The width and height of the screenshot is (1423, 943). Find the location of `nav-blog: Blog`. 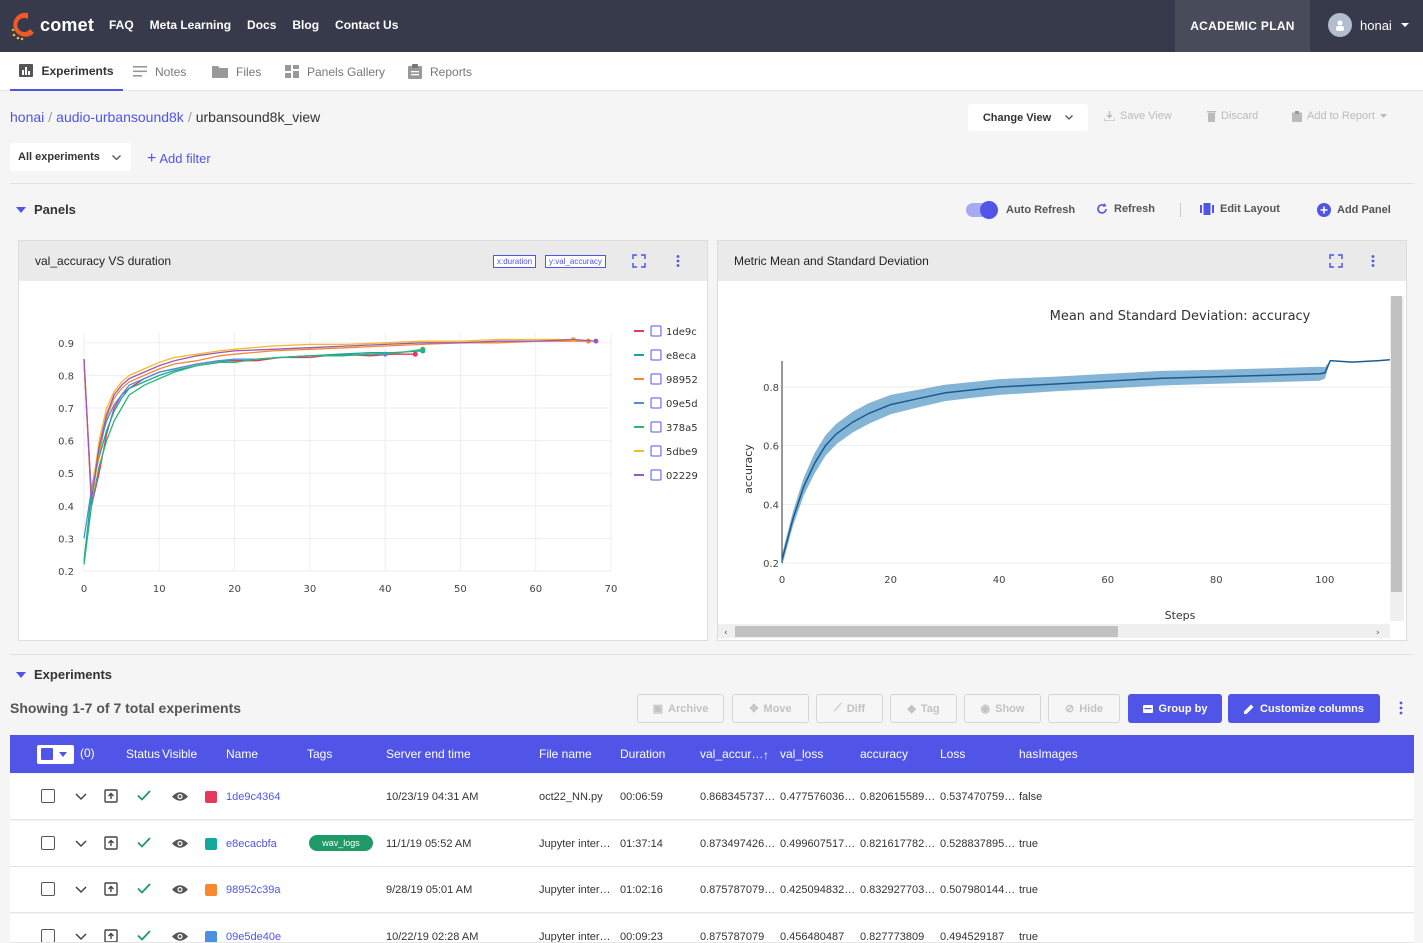

nav-blog: Blog is located at coordinates (305, 25).